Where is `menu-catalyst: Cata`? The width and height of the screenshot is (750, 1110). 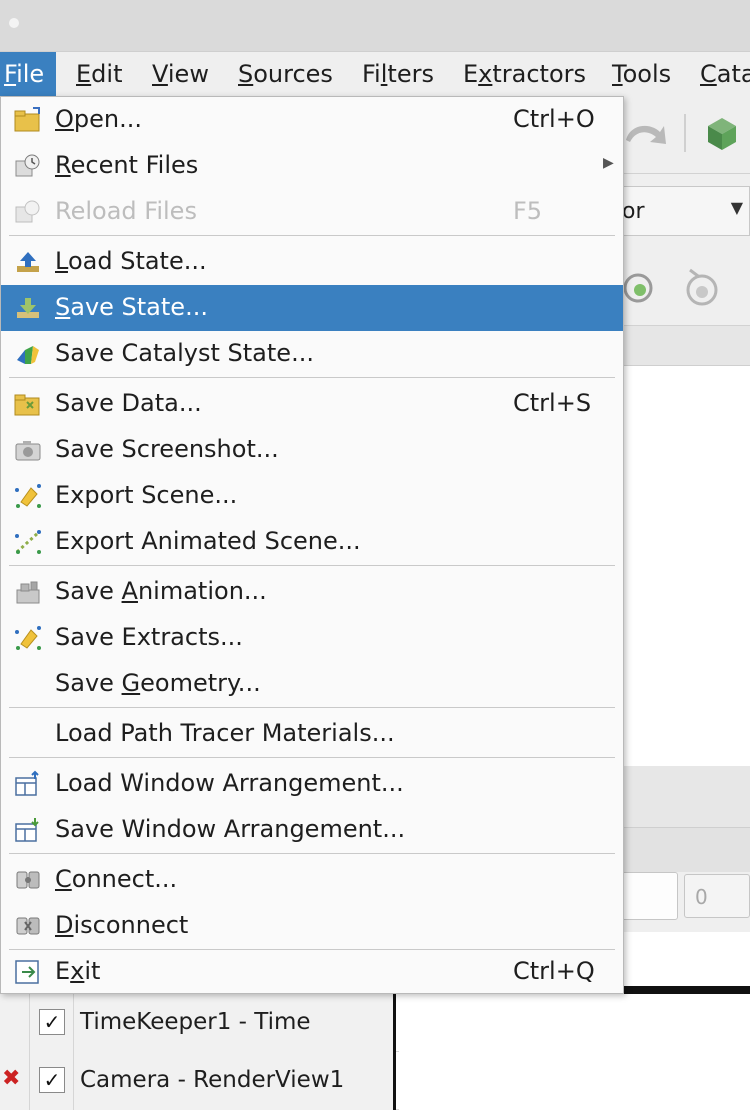 menu-catalyst: Cata is located at coordinates (725, 74).